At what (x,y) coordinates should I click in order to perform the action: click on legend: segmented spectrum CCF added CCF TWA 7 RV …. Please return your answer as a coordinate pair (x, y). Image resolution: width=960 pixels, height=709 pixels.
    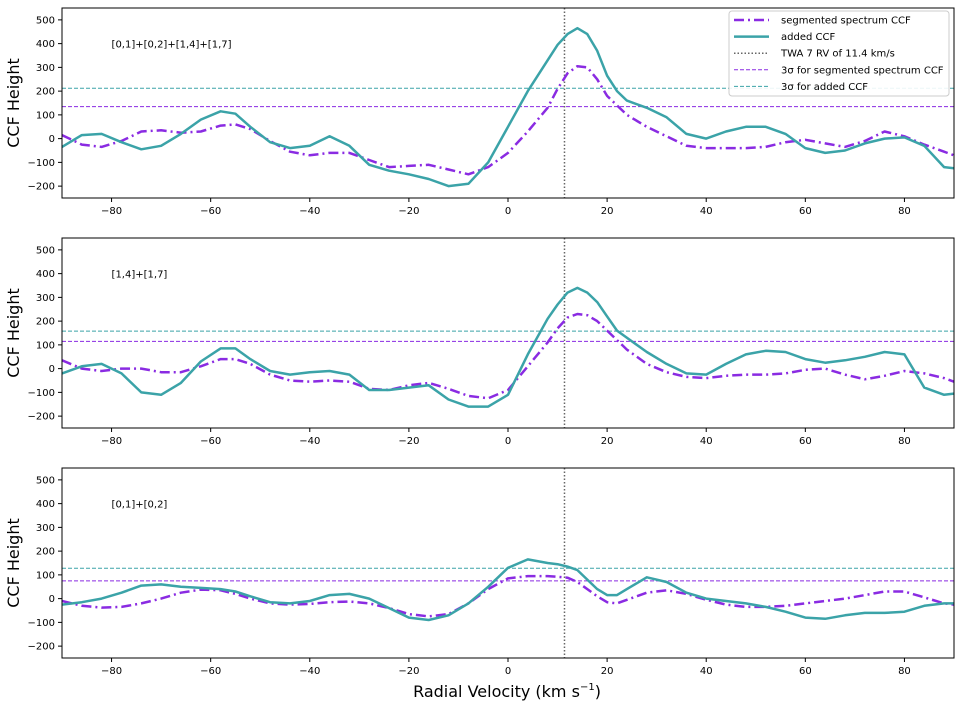
    Looking at the image, I should click on (839, 53).